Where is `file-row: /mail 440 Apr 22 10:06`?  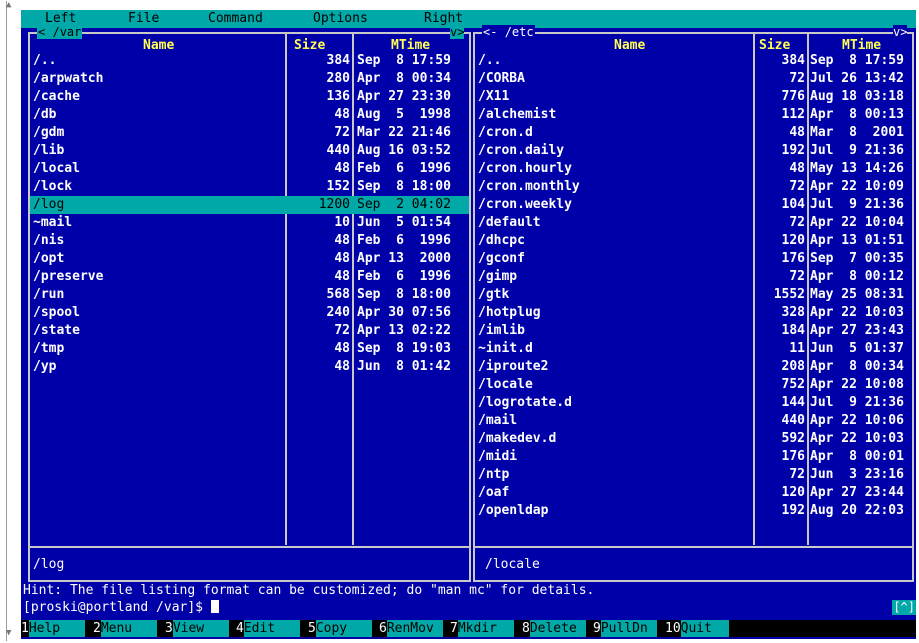
file-row: /mail 440 Apr 22 10:06 is located at coordinates (693, 421).